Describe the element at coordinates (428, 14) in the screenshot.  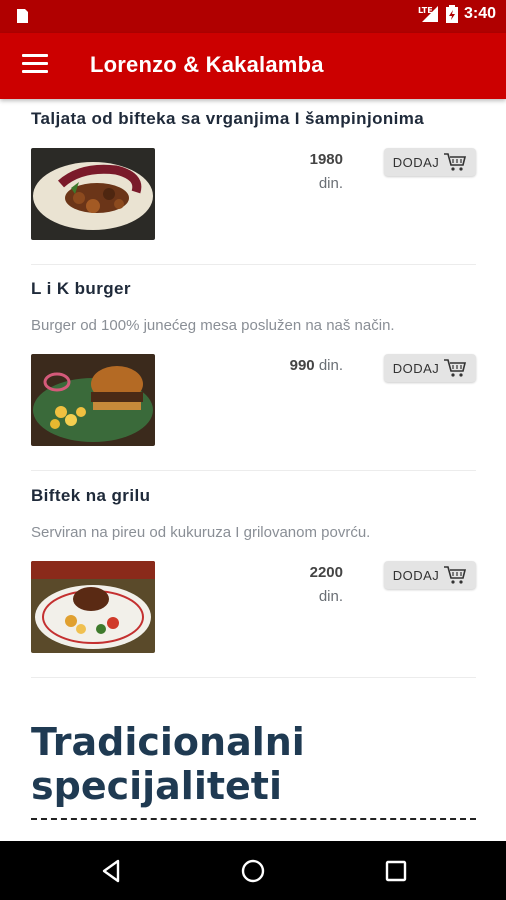
I see `signal-icon: LTE` at that location.